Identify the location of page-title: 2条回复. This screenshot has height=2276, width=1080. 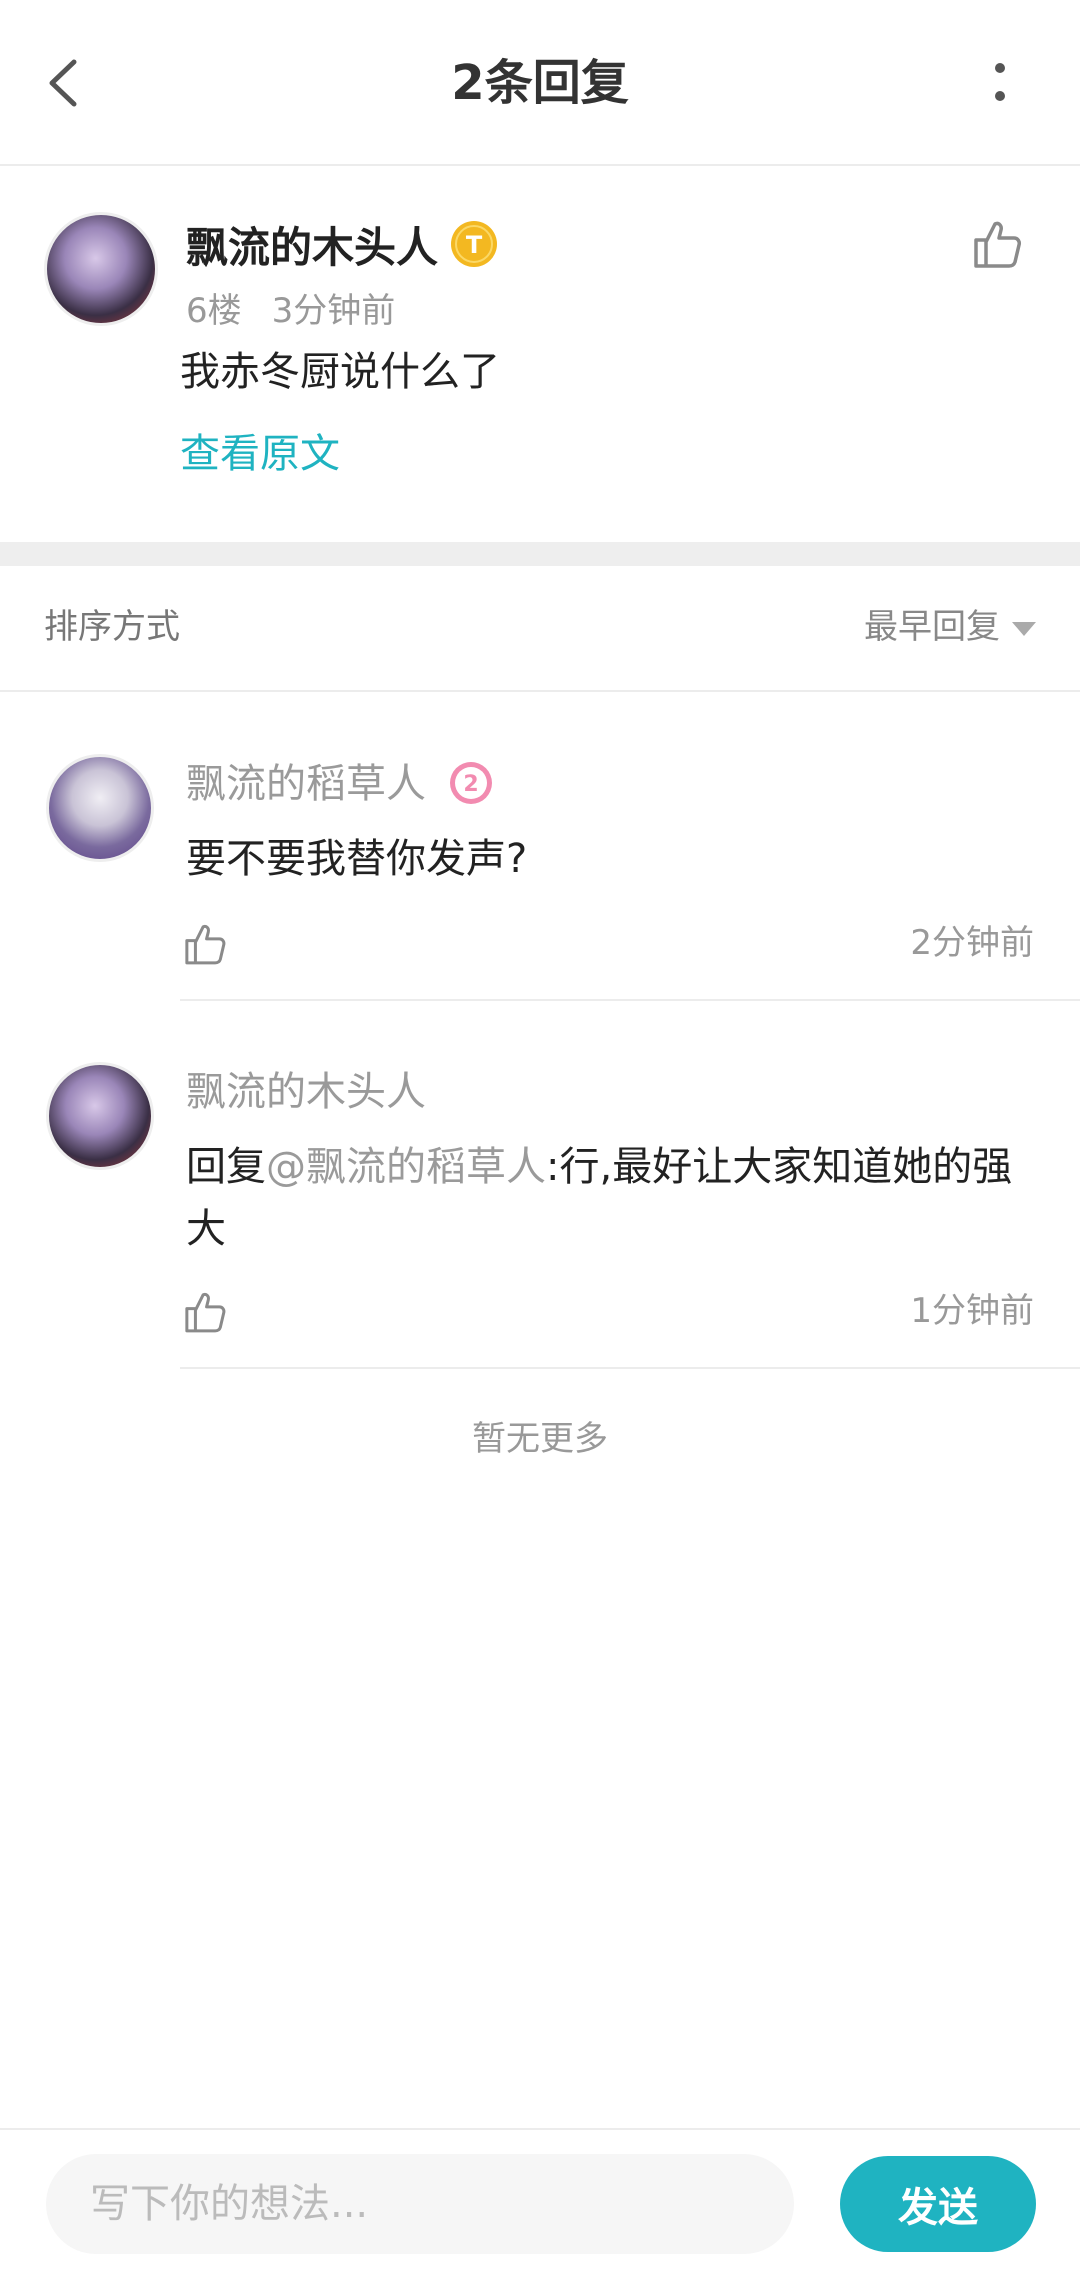
(540, 83).